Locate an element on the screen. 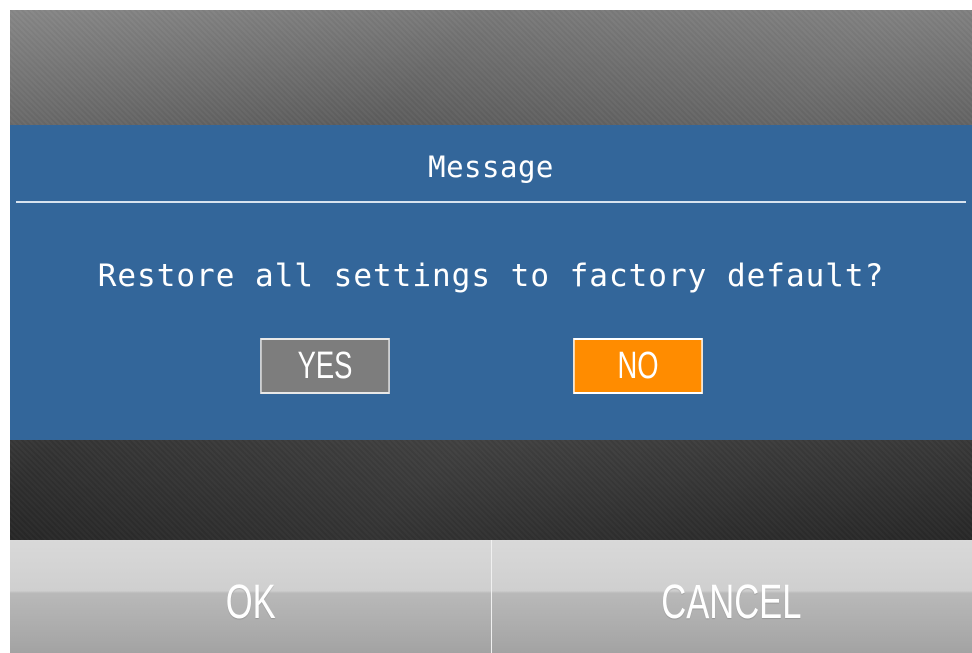 The width and height of the screenshot is (972, 653). ok-button: OK is located at coordinates (250, 596).